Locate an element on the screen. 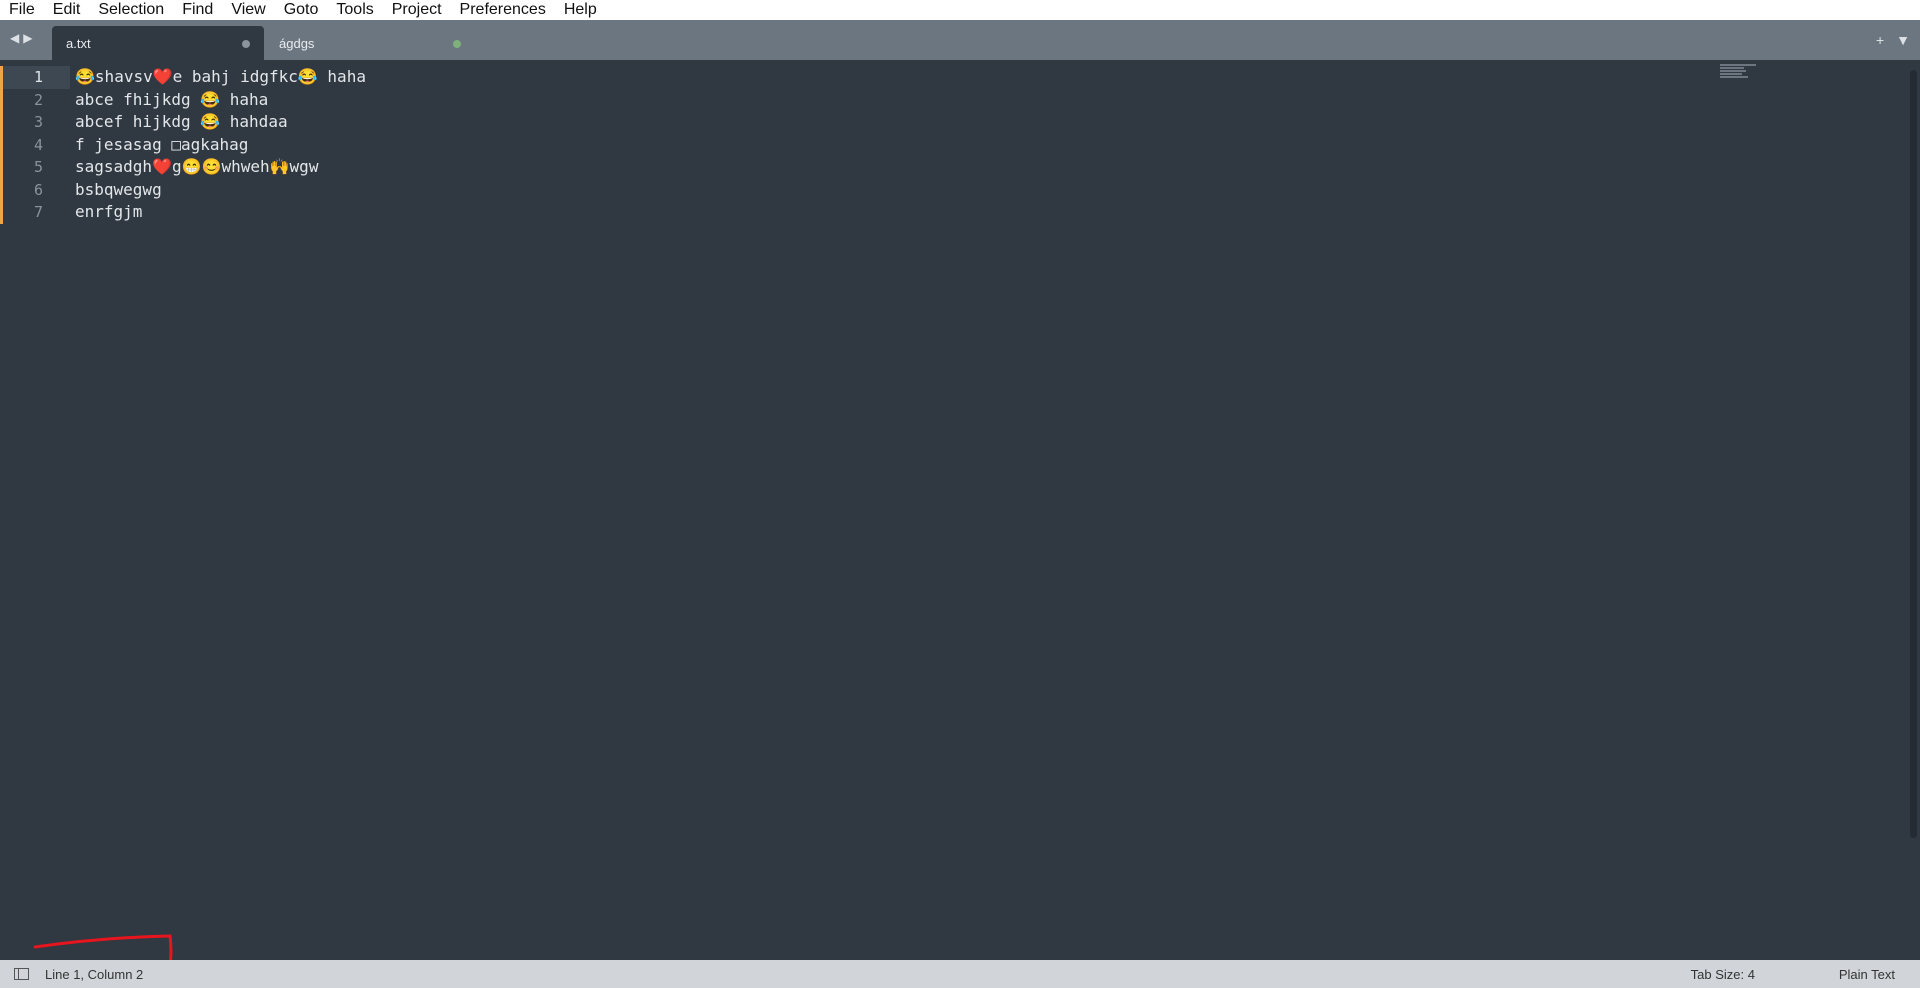 The image size is (1920, 988). vertical-scrollbar is located at coordinates (1913, 454).